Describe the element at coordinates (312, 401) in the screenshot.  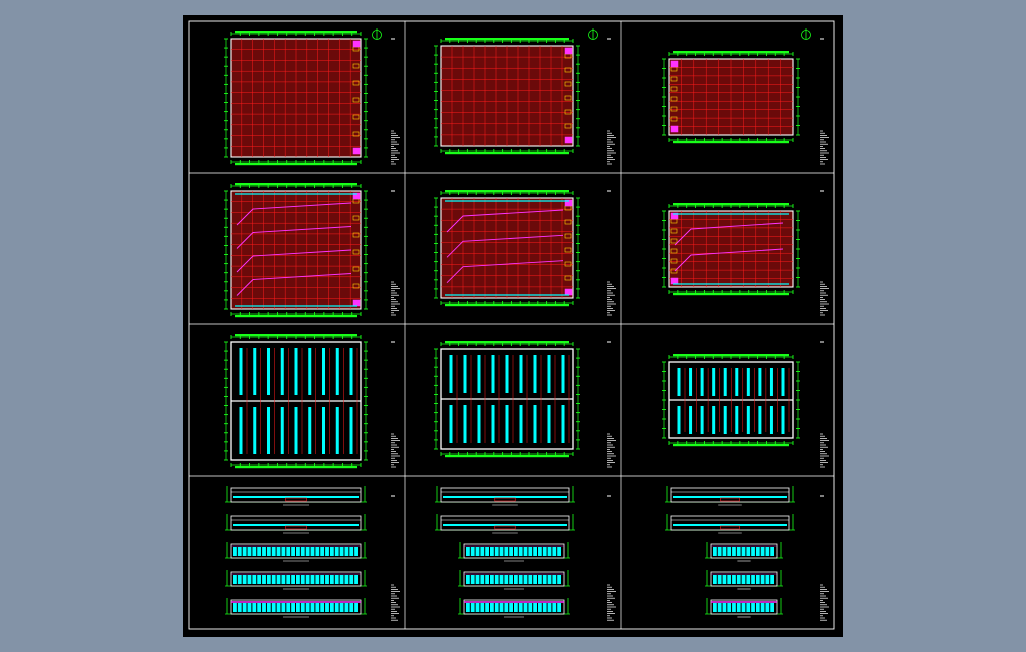
I see `panel-roof-large` at that location.